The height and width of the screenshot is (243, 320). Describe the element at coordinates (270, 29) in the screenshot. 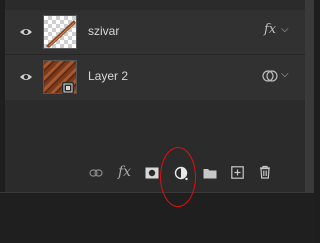

I see `layer-effects-fx-icon: fx` at that location.